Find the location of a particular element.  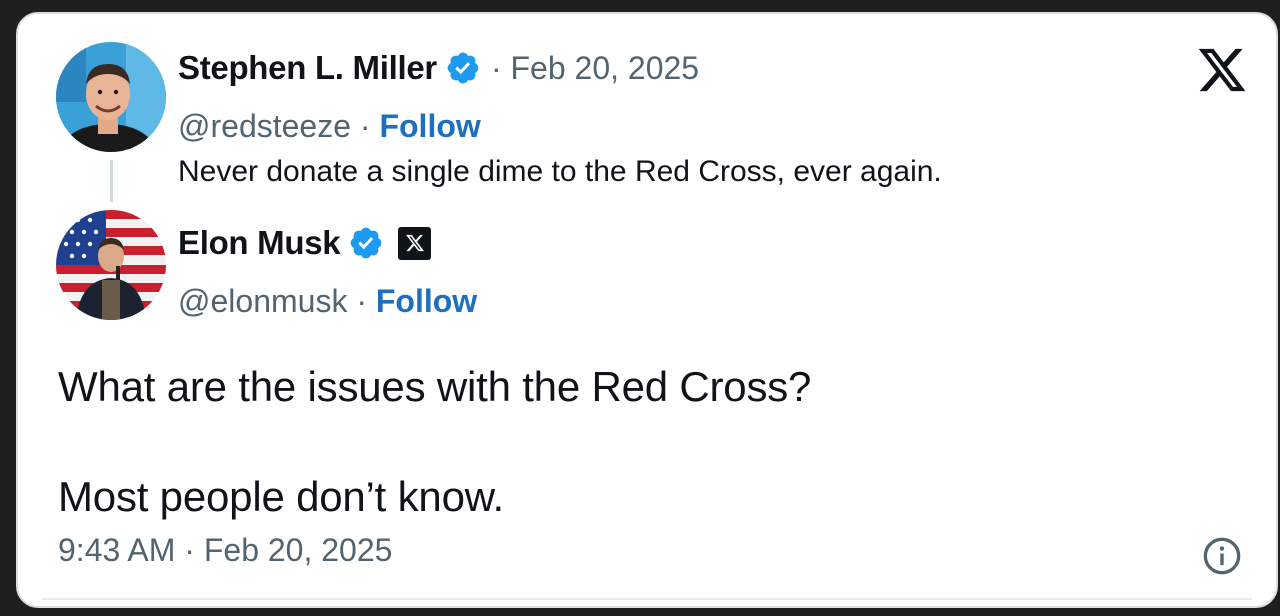

avatar-stephen-miller is located at coordinates (111, 97).